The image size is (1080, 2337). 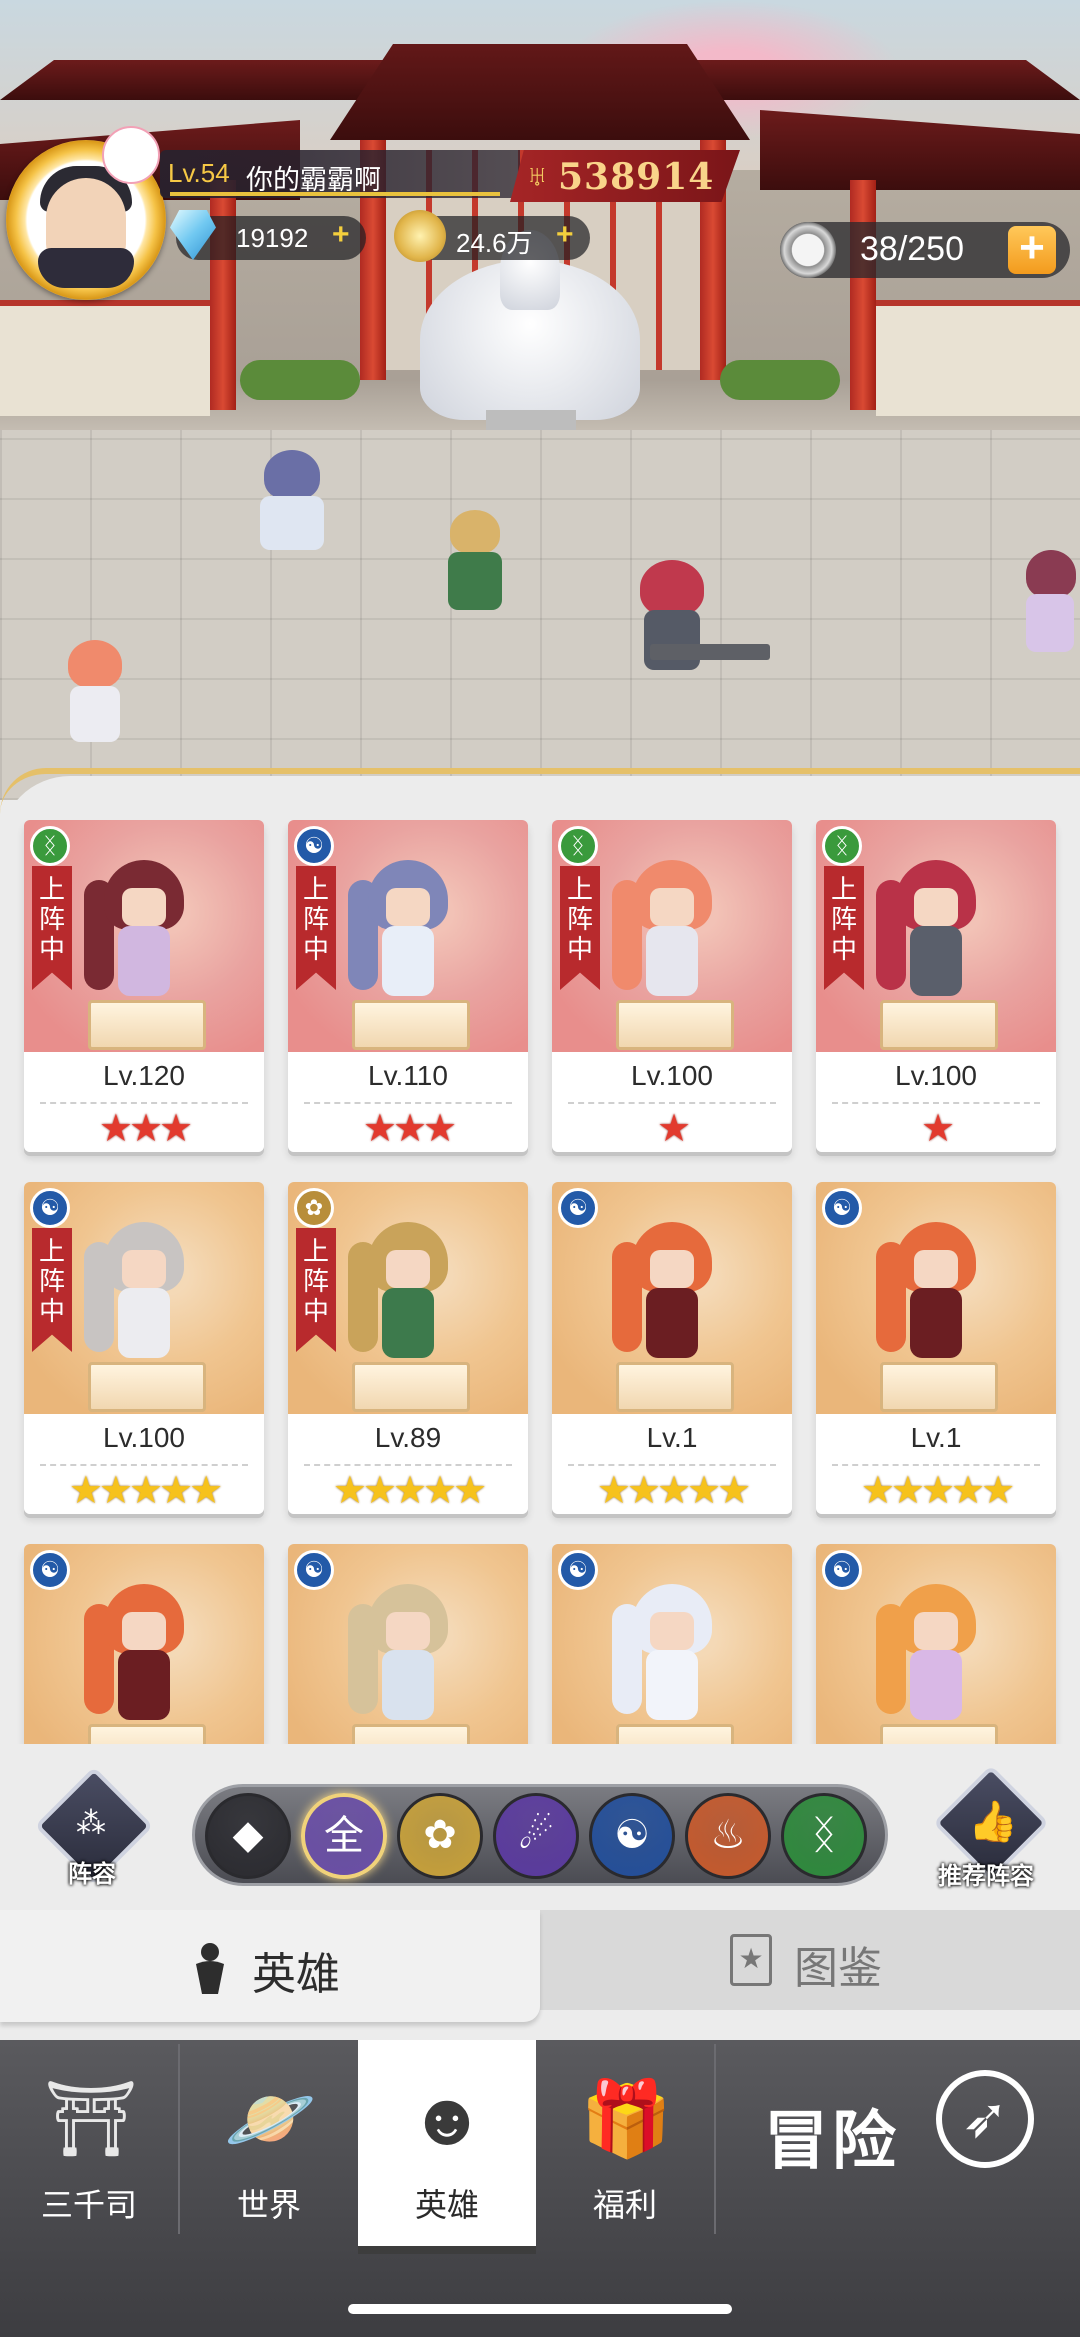 What do you see at coordinates (86, 213) in the screenshot?
I see `player-avatar` at bounding box center [86, 213].